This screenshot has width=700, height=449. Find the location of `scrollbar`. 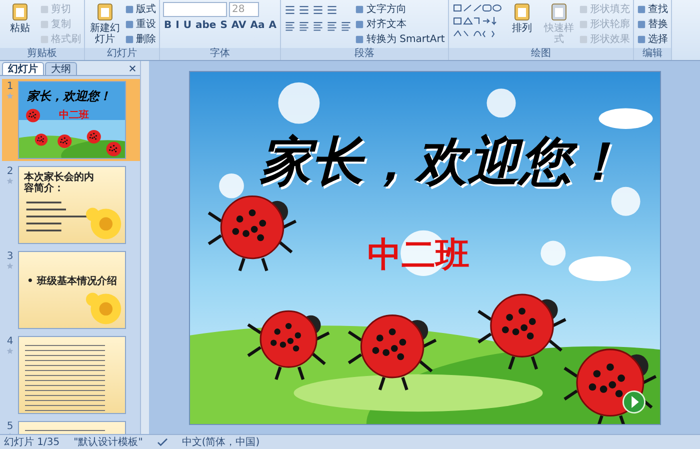

scrollbar is located at coordinates (144, 247).